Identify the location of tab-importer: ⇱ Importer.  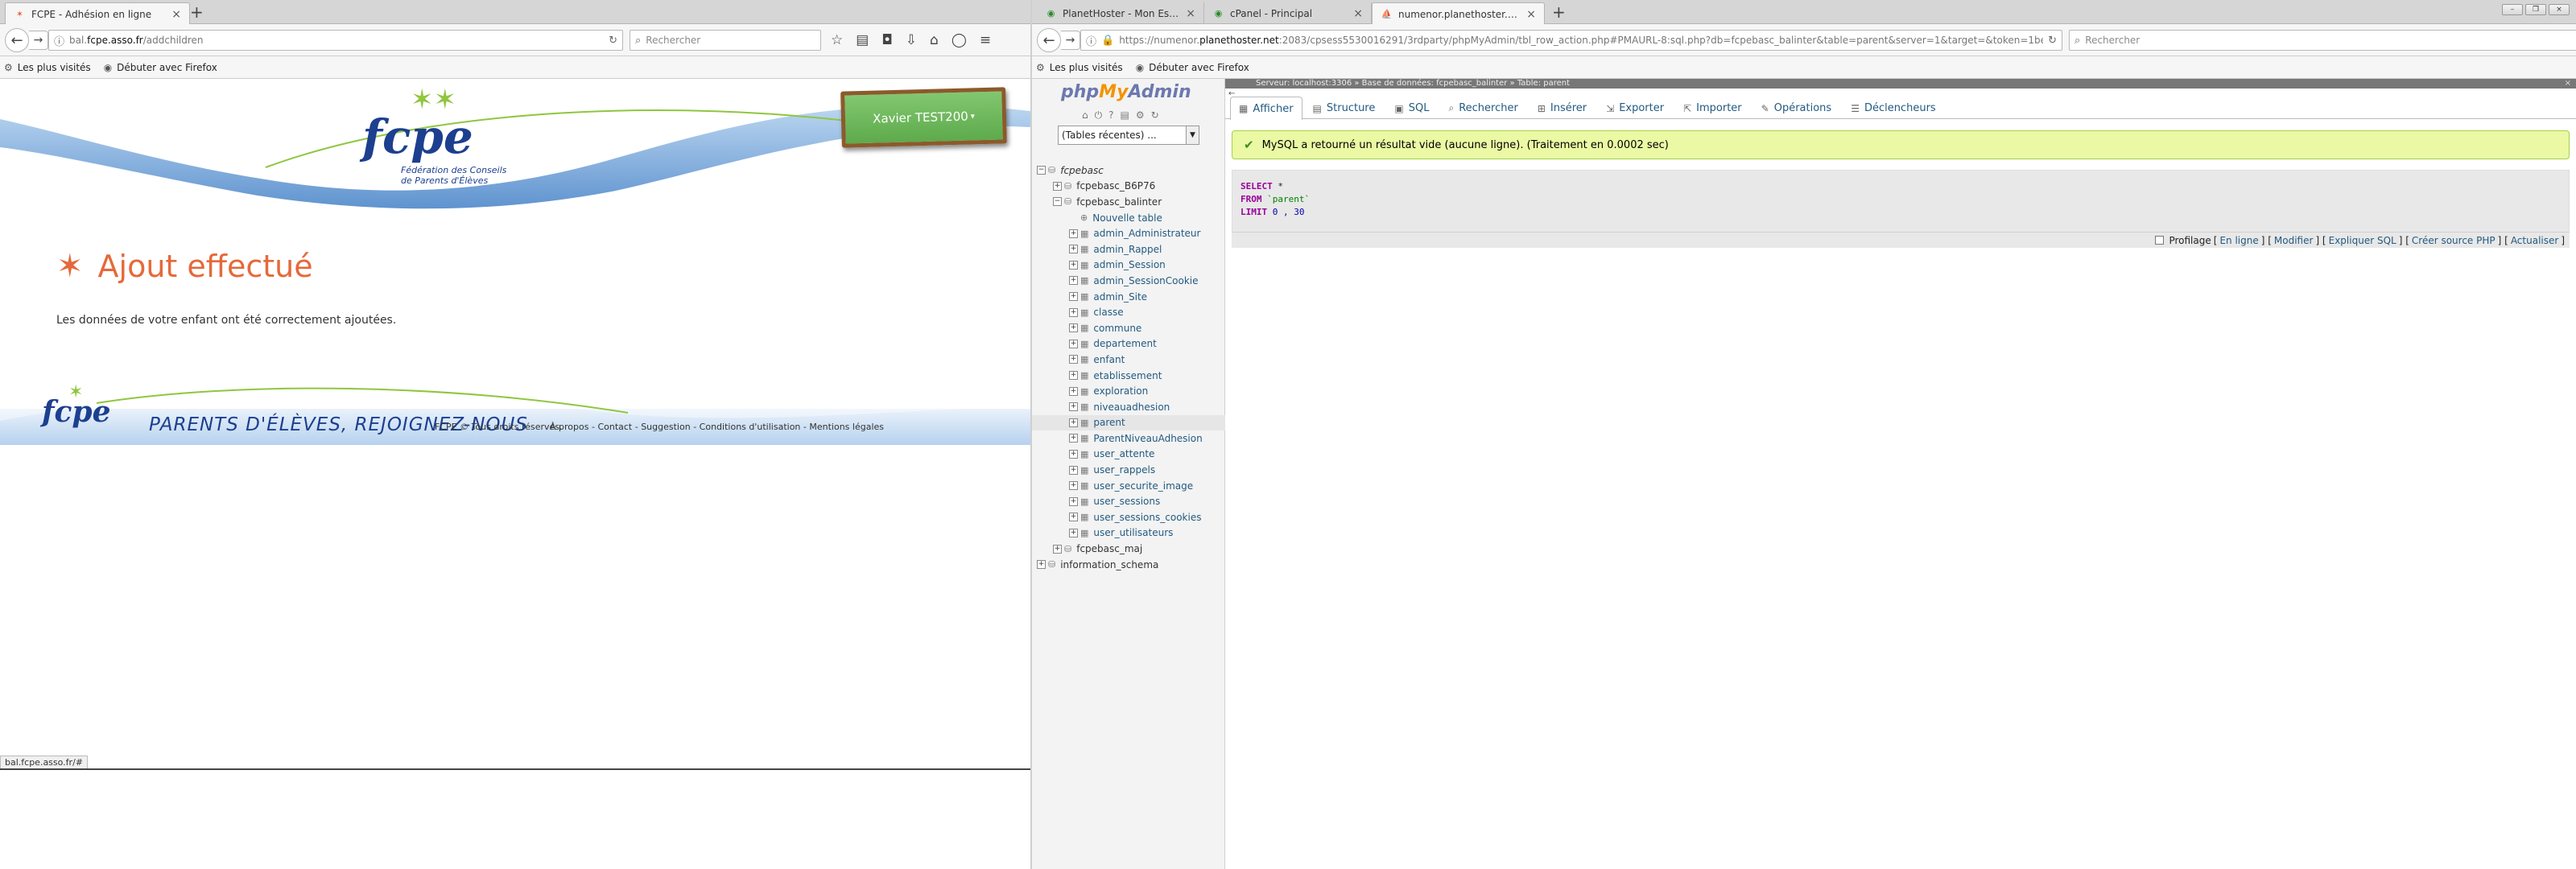
(1712, 108).